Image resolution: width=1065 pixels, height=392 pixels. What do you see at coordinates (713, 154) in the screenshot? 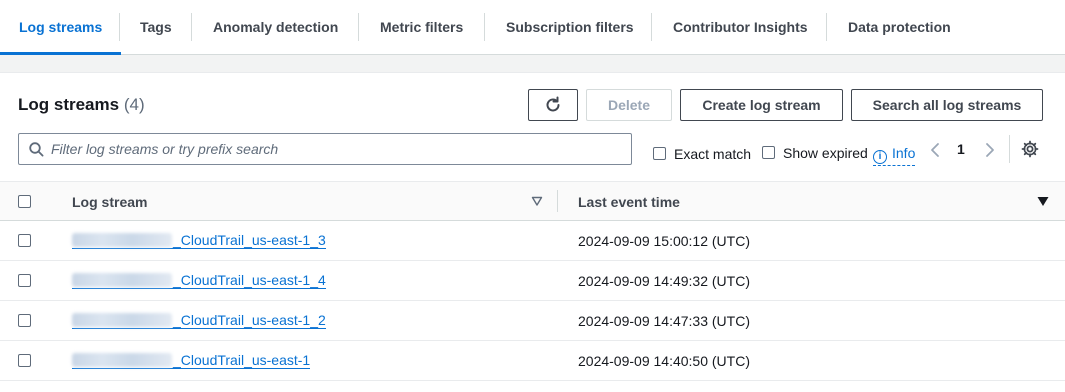
I see `exact-match-label: Exact match` at bounding box center [713, 154].